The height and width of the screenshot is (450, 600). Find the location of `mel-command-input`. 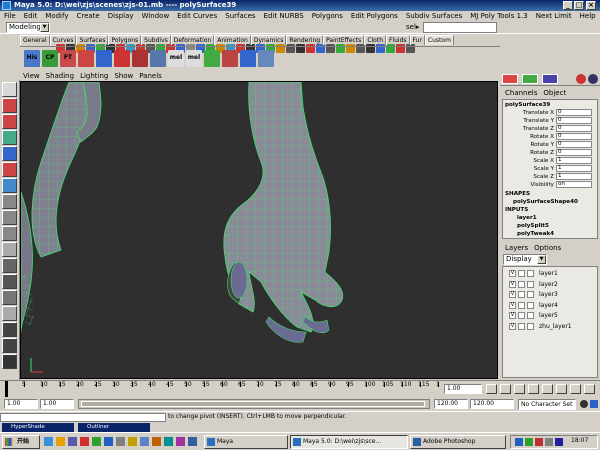

mel-command-input is located at coordinates (83, 417).